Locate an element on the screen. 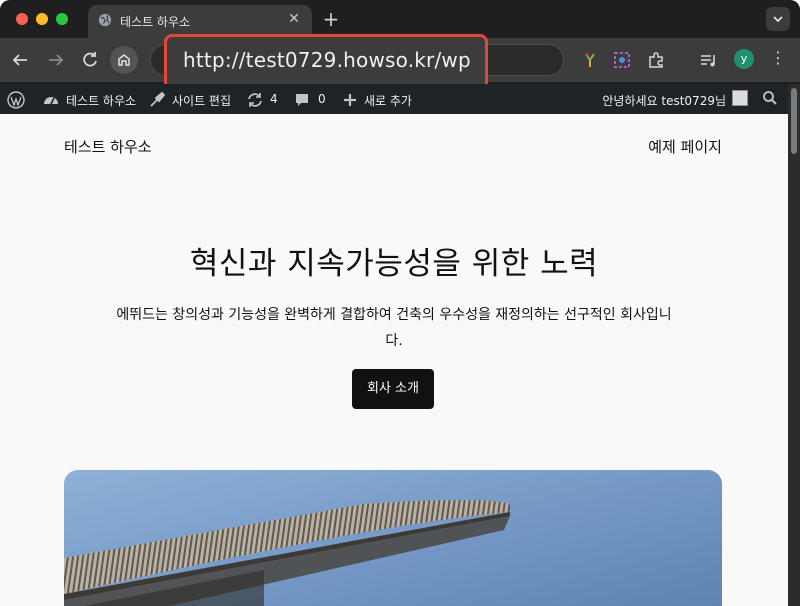 The height and width of the screenshot is (606, 800). comment-icon is located at coordinates (302, 100).